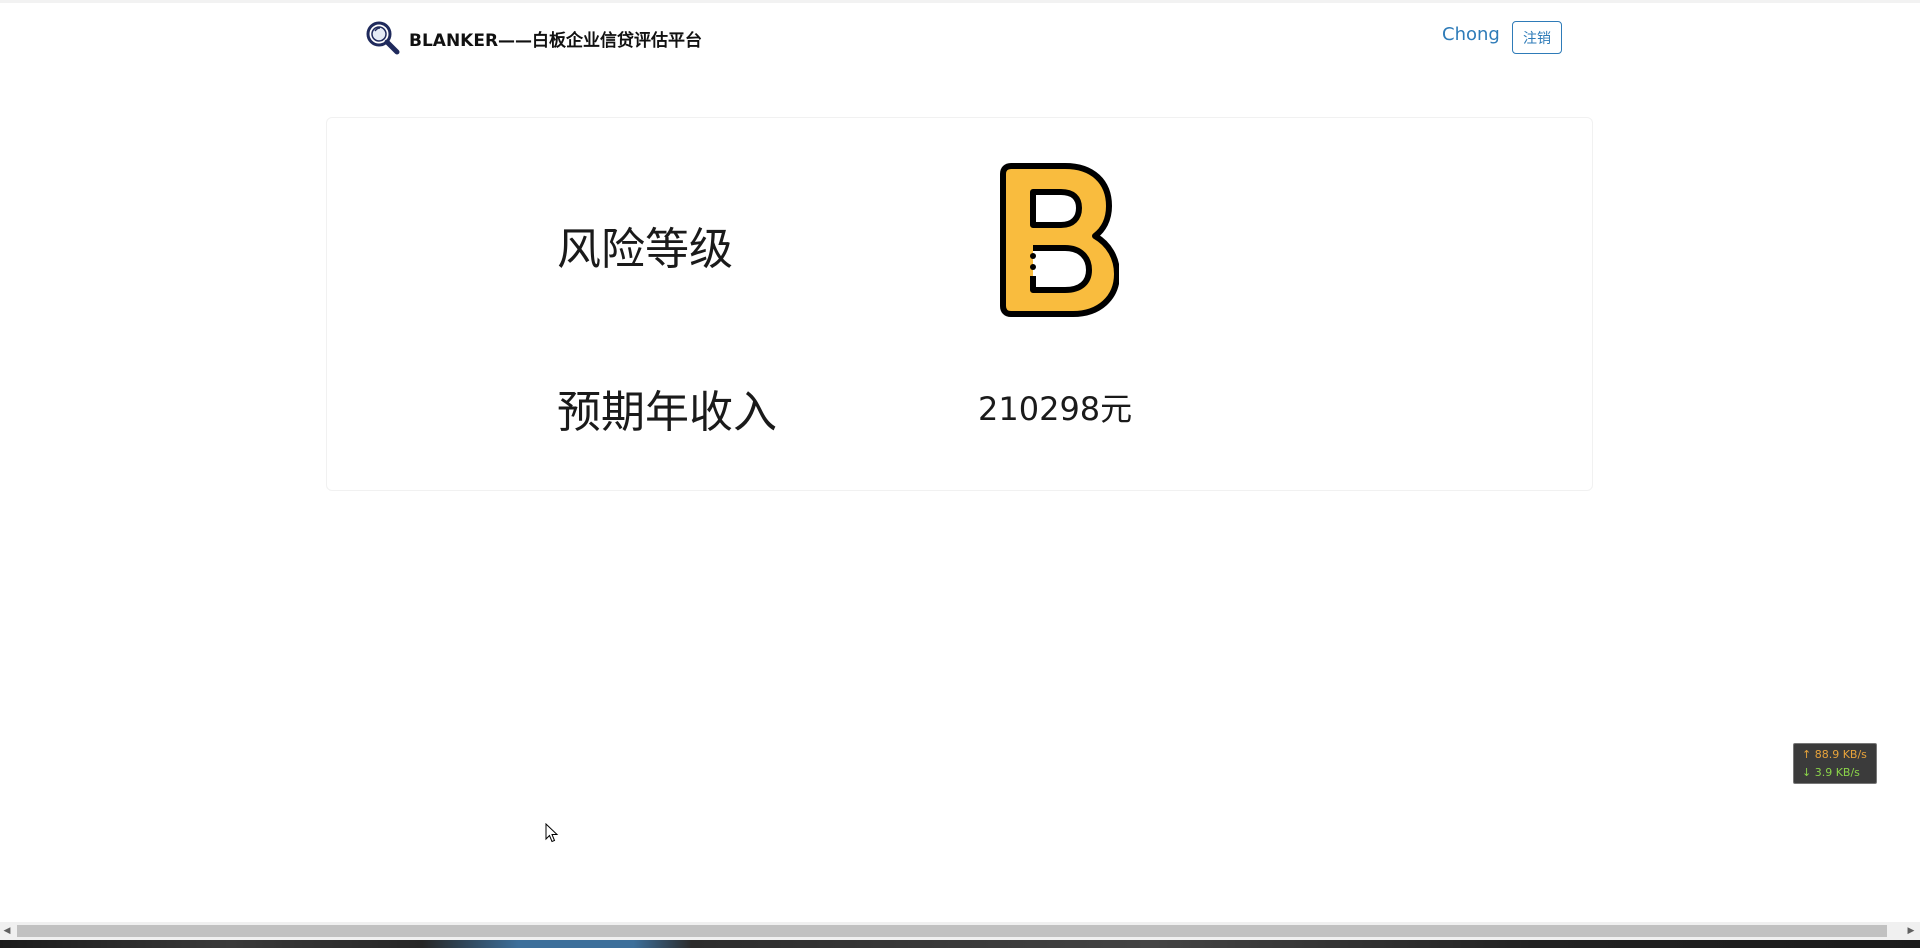 The height and width of the screenshot is (948, 1920). I want to click on taskbar, so click(960, 944).